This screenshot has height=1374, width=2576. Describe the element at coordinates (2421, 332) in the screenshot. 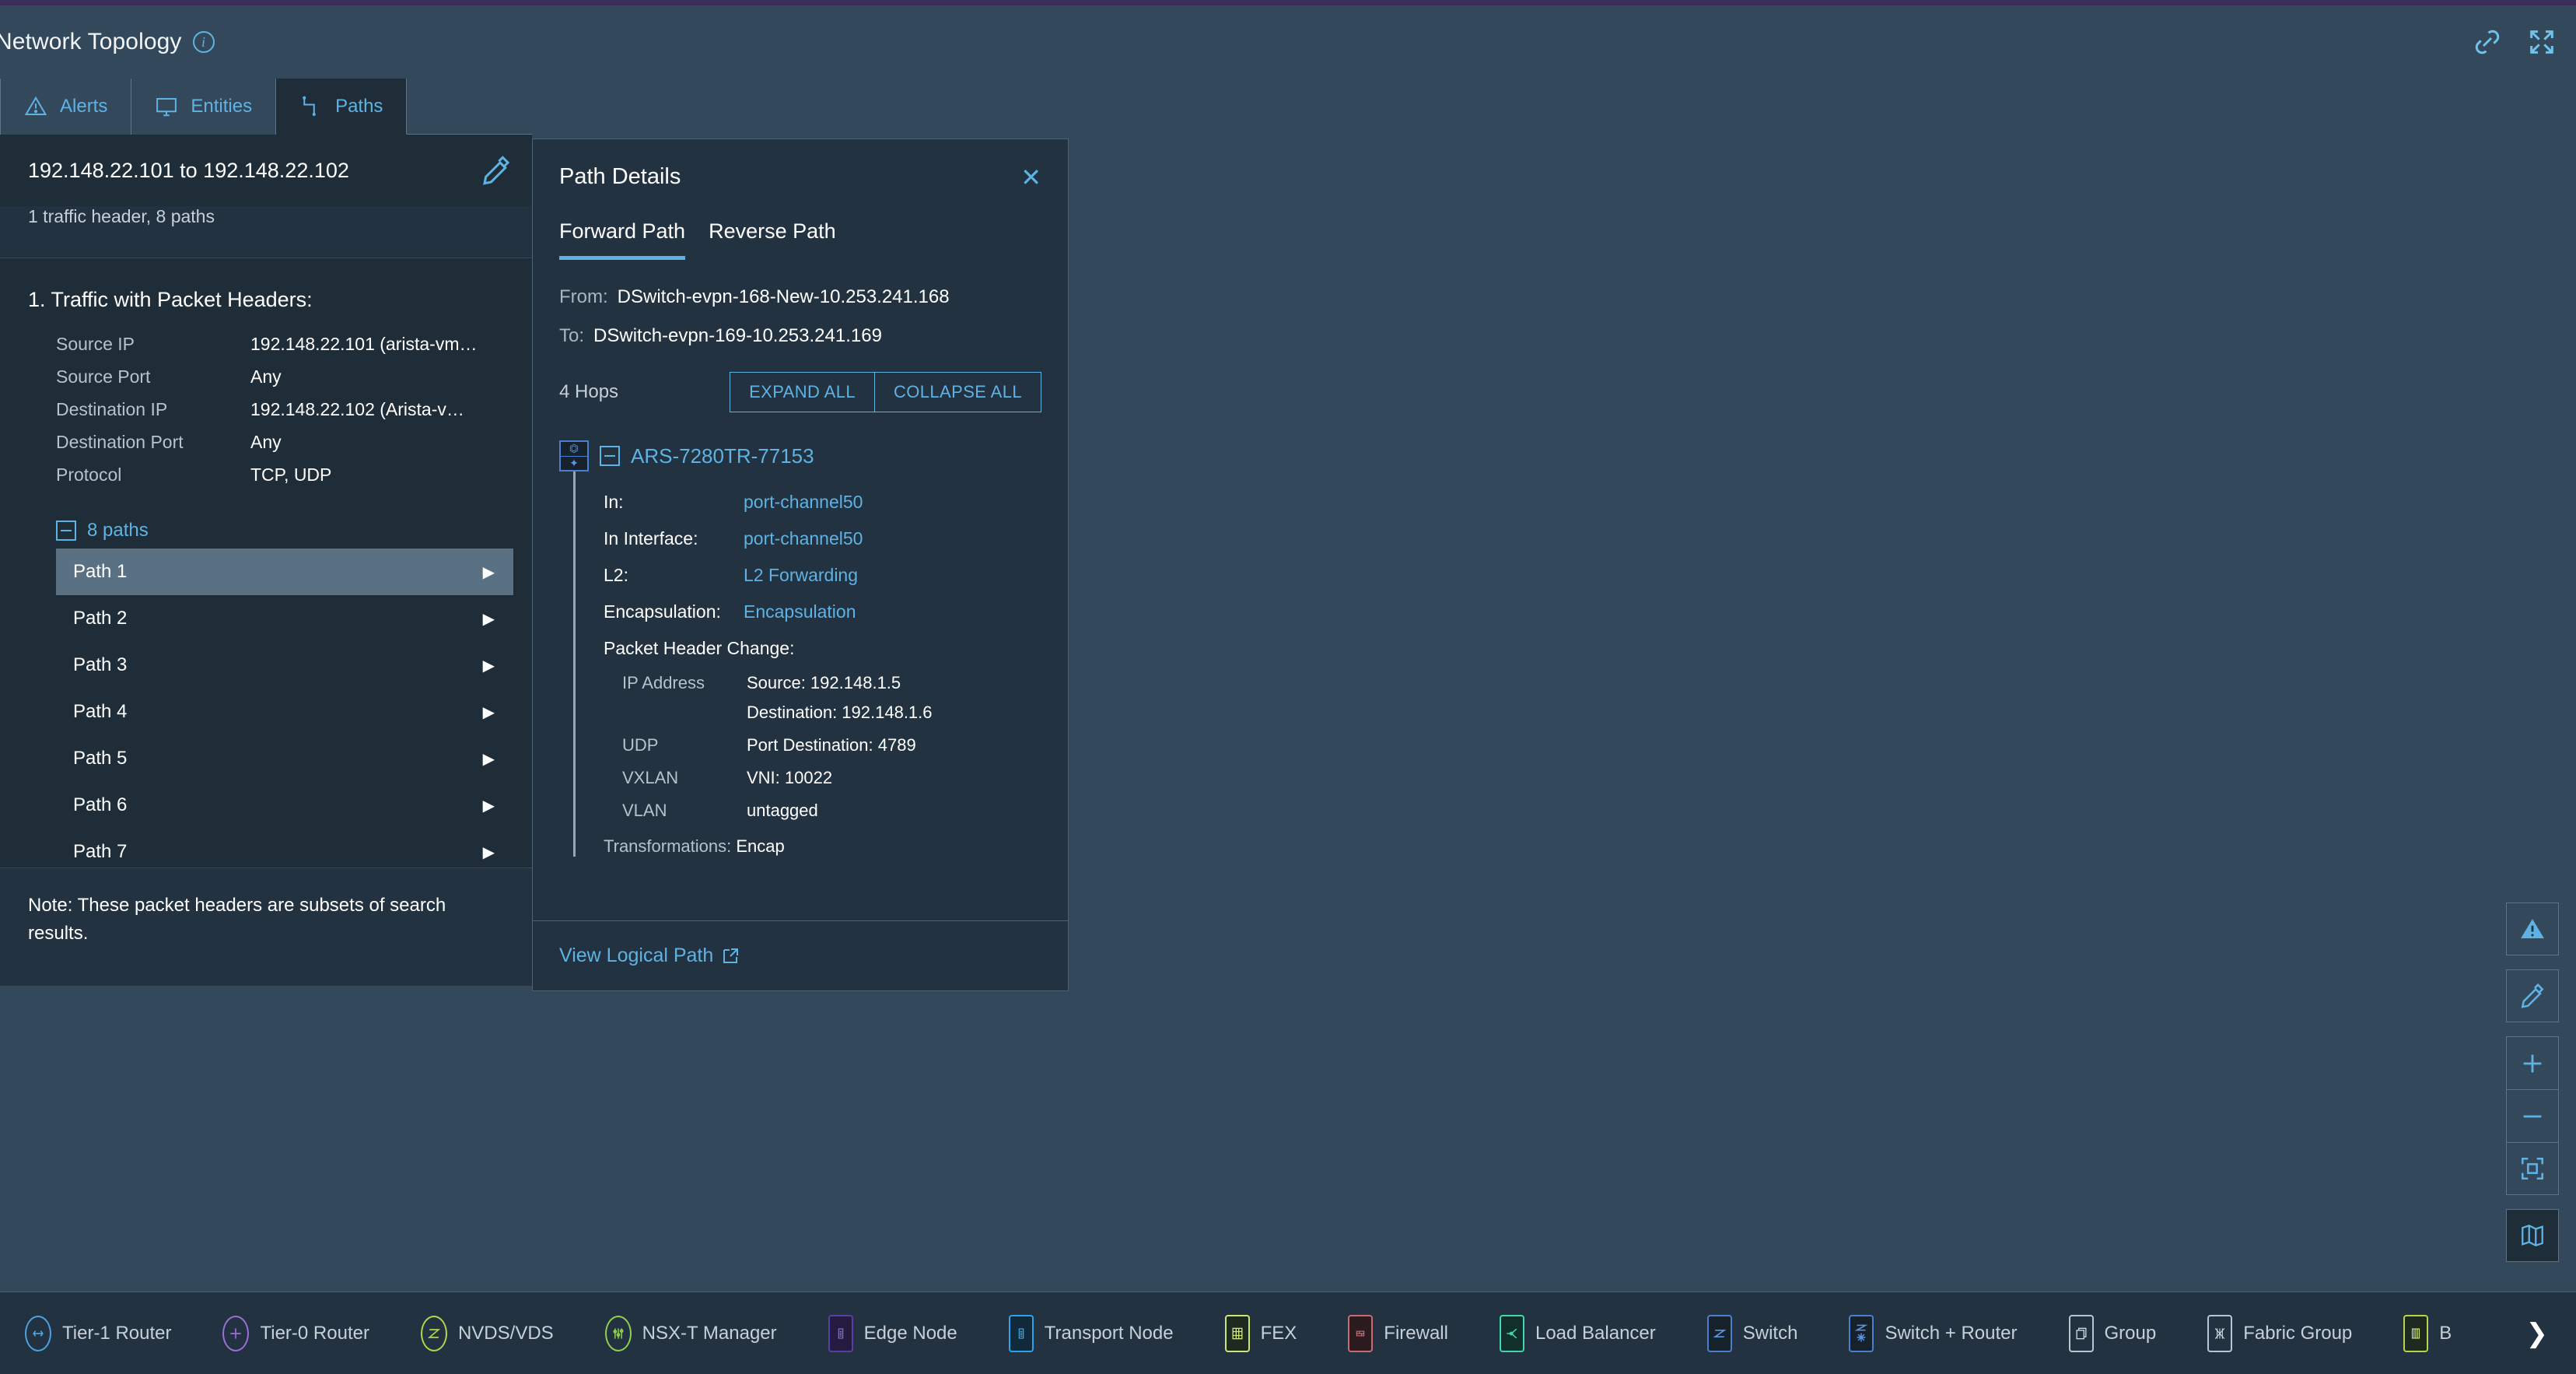

I see `topology-node-leaf-vtep: ⏣ ✦` at that location.